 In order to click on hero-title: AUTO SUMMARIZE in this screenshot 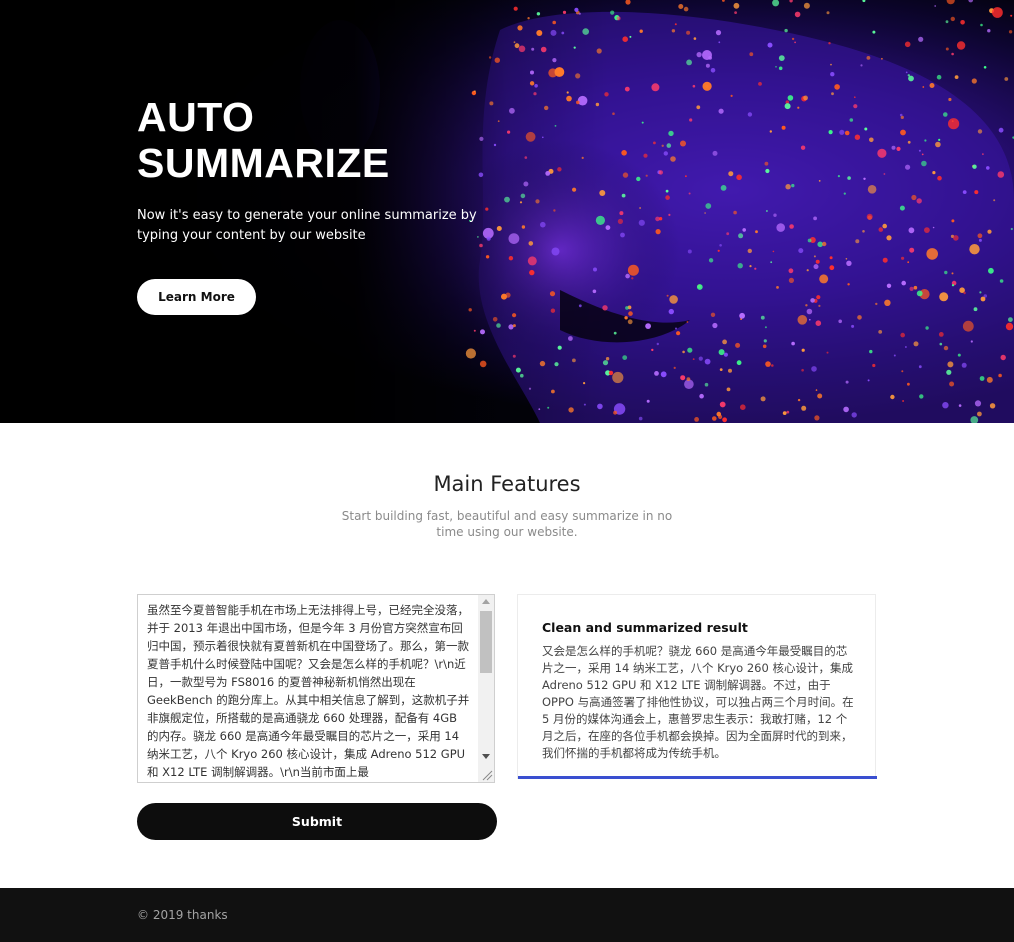, I will do `click(263, 140)`.